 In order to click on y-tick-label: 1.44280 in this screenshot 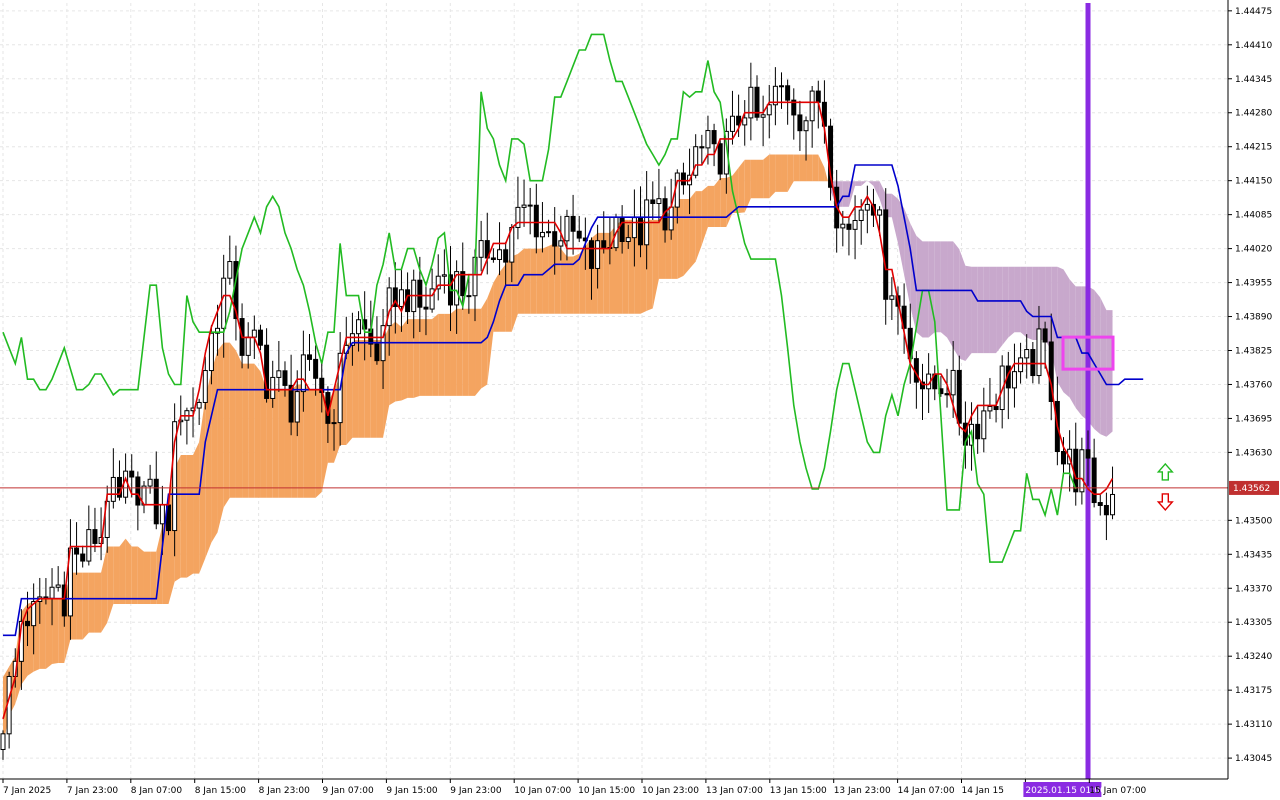, I will do `click(1253, 114)`.